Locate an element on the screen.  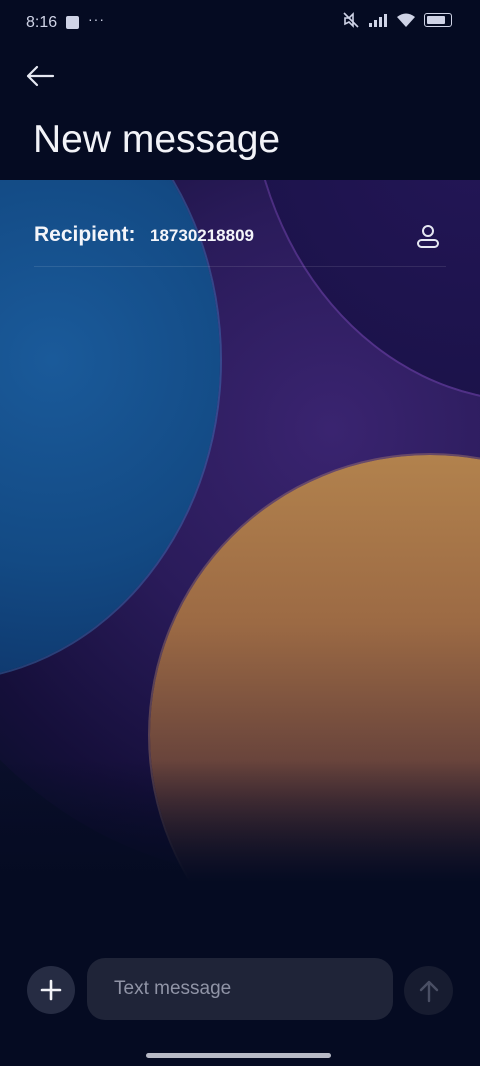
status-bar: 8:16 ··· is located at coordinates (240, 23).